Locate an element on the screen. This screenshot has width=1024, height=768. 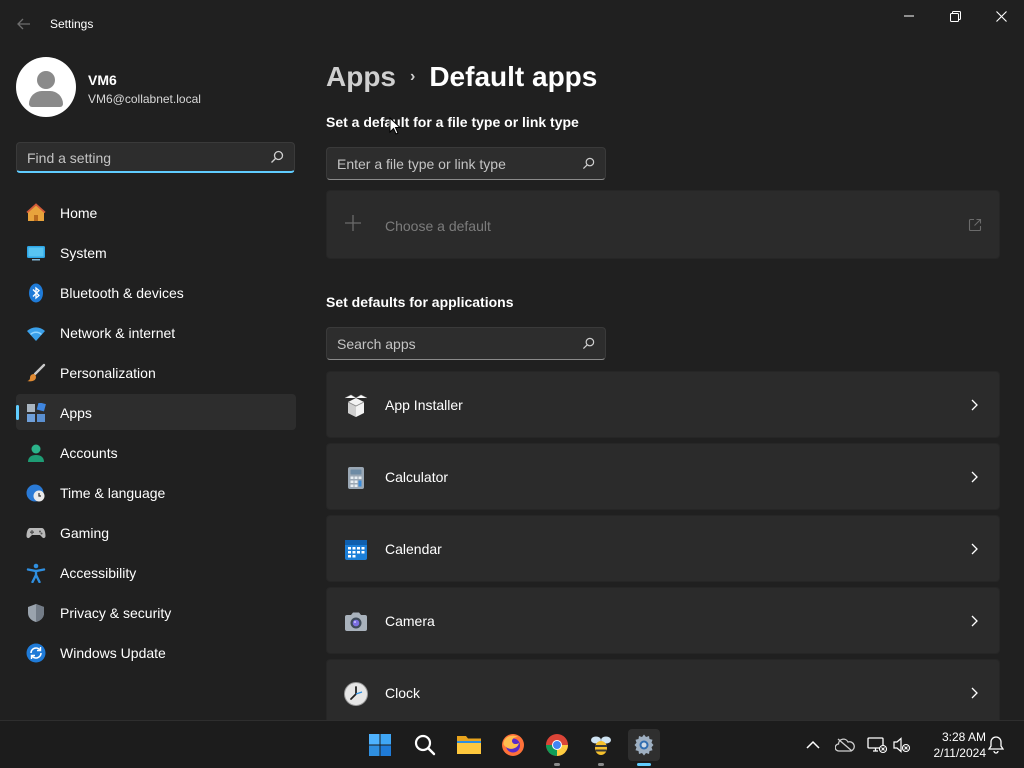
taskbar-search-button is located at coordinates (425, 745).